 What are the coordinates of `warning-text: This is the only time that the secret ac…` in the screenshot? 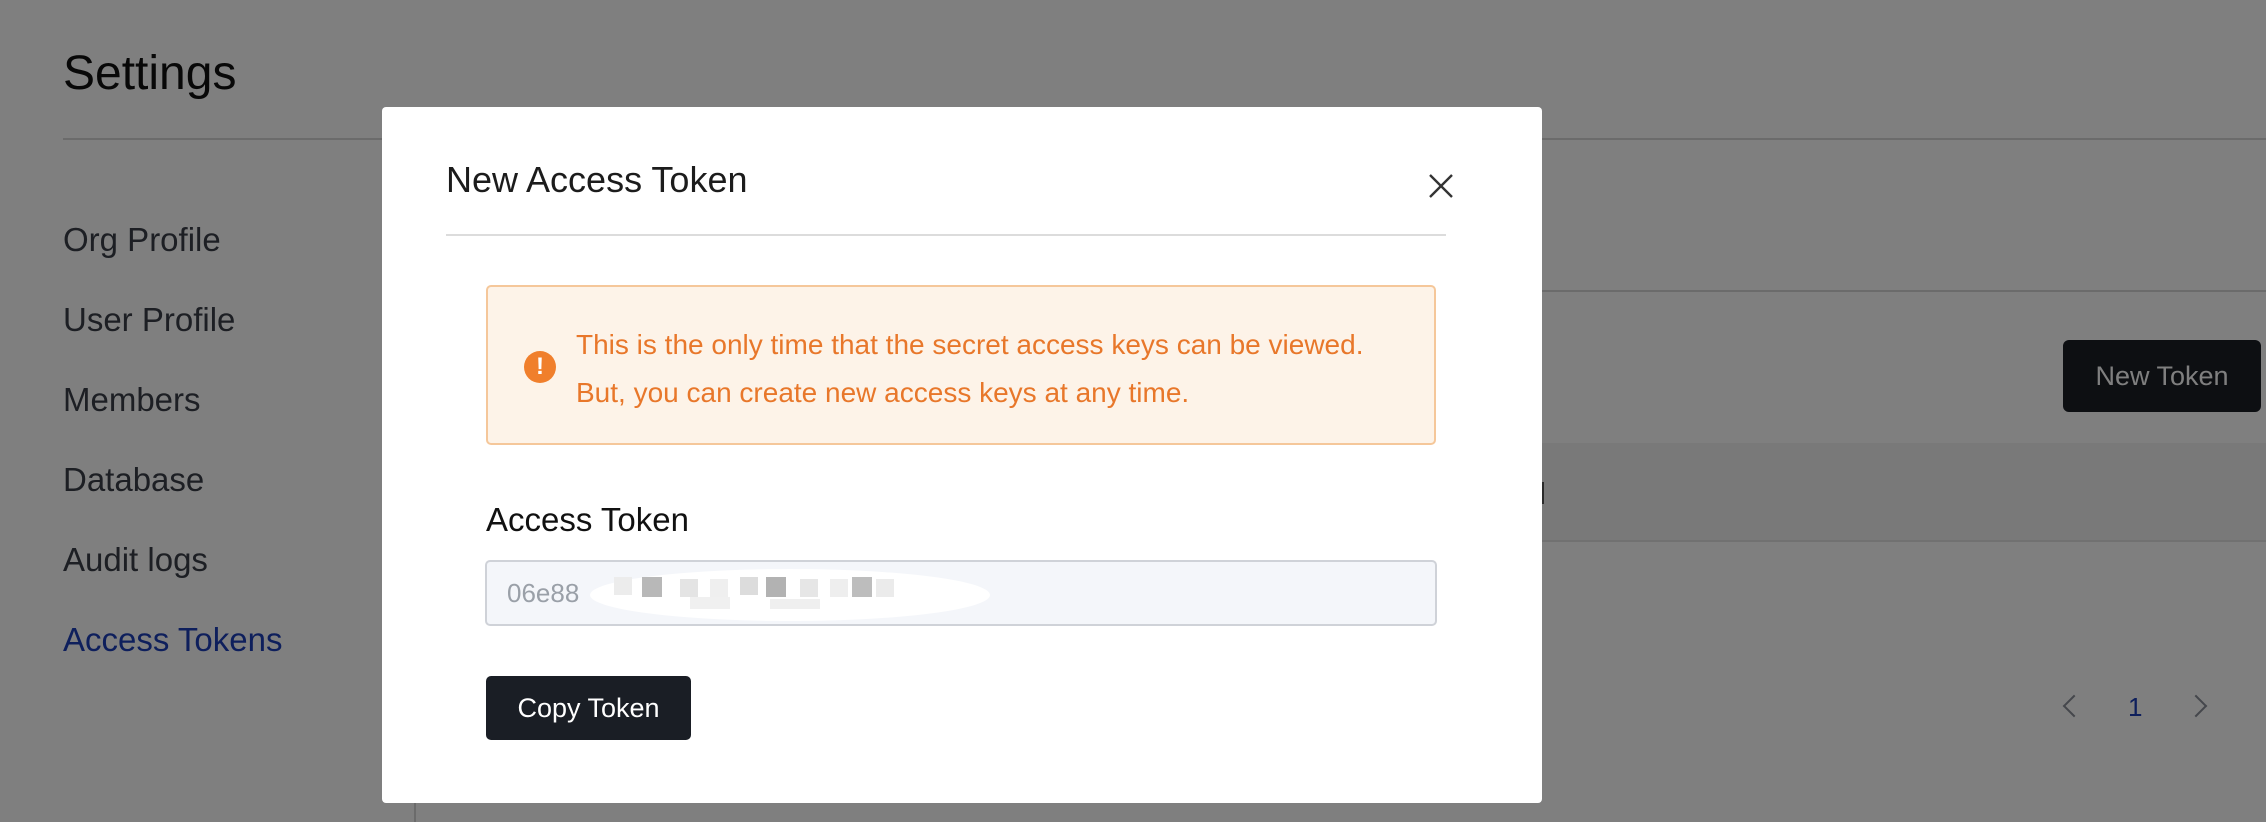 It's located at (970, 368).